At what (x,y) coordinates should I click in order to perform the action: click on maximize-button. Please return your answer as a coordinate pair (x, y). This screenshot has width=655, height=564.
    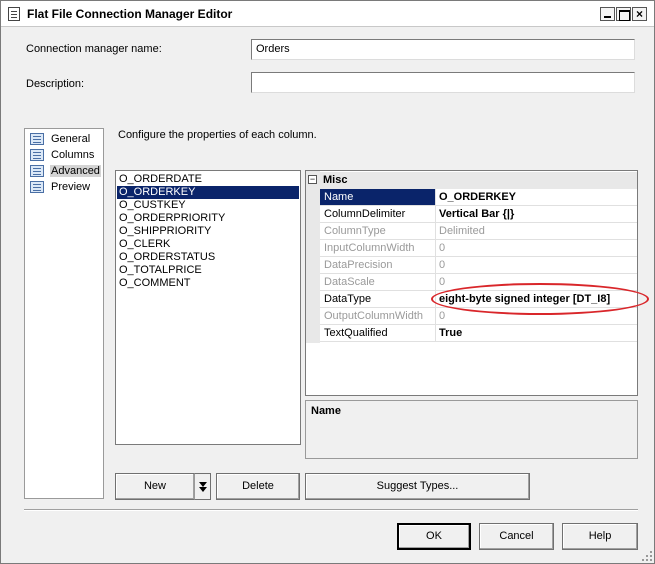
    Looking at the image, I should click on (623, 14).